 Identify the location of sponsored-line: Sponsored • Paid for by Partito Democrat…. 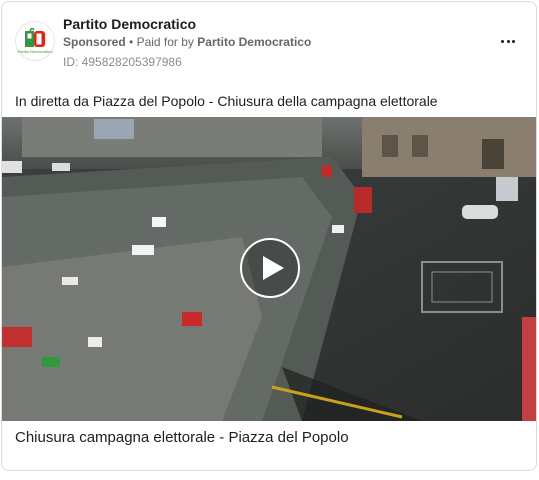
(187, 42).